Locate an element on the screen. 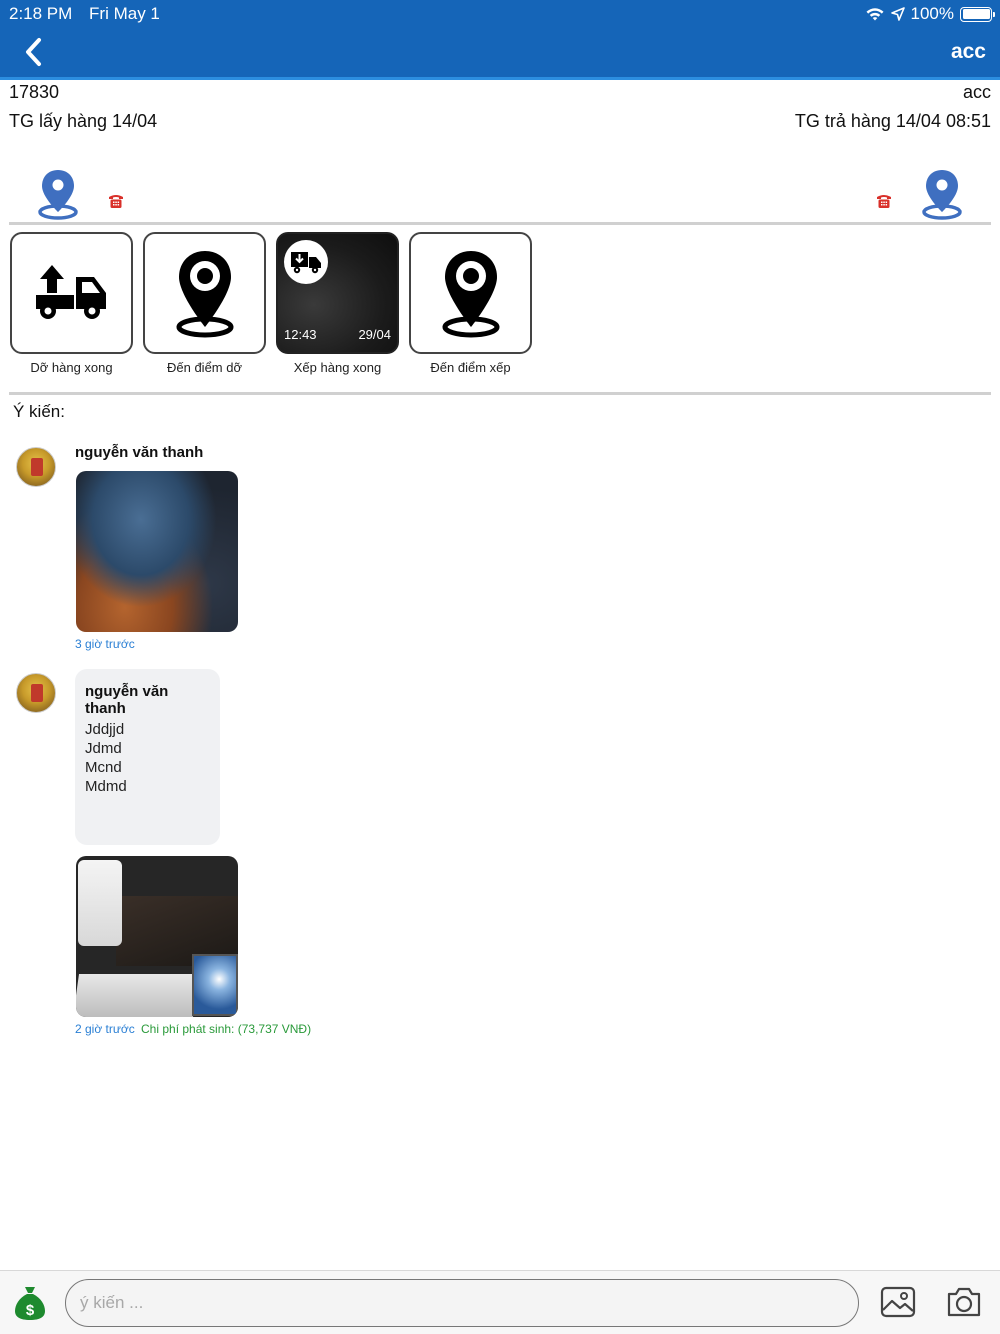  status-date: Fri May 1 is located at coordinates (124, 13).